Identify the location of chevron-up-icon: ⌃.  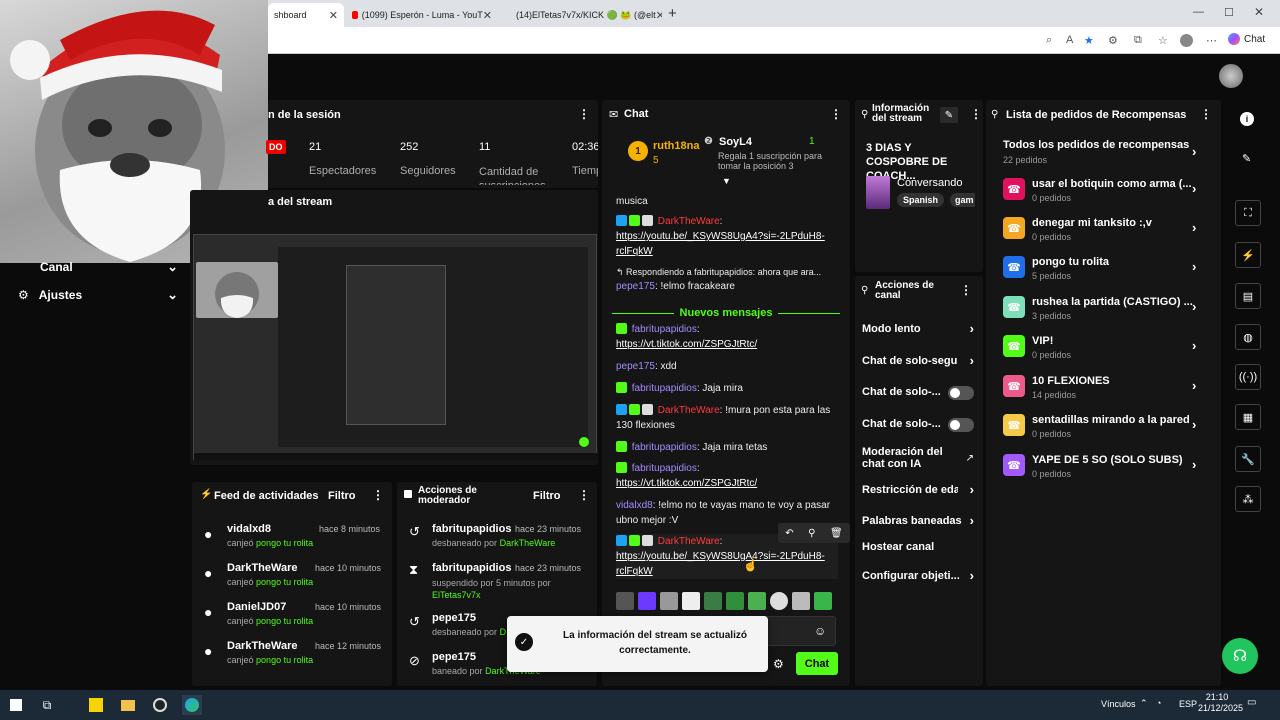
(1144, 703).